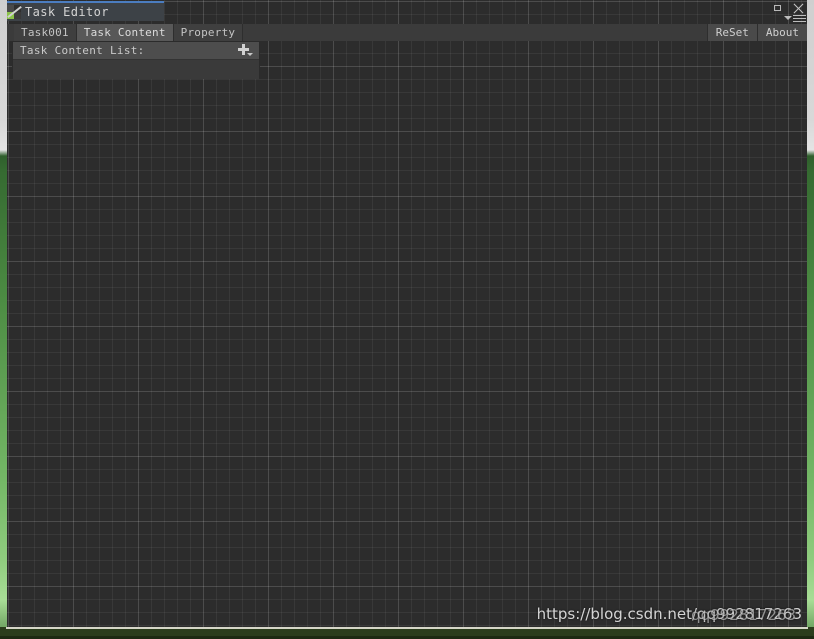 The height and width of the screenshot is (639, 814). I want to click on close-icon, so click(798, 8).